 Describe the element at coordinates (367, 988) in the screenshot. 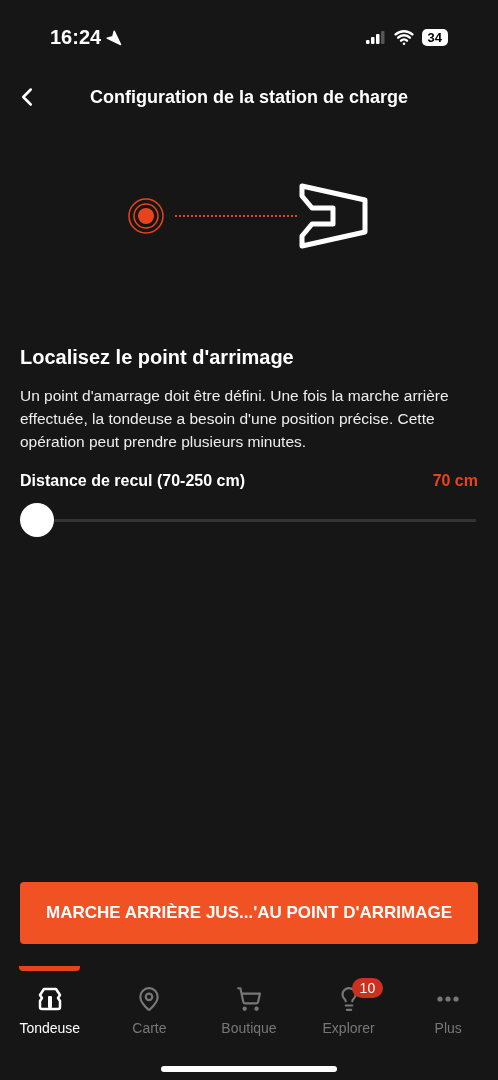

I see `notification-badge: 10` at that location.